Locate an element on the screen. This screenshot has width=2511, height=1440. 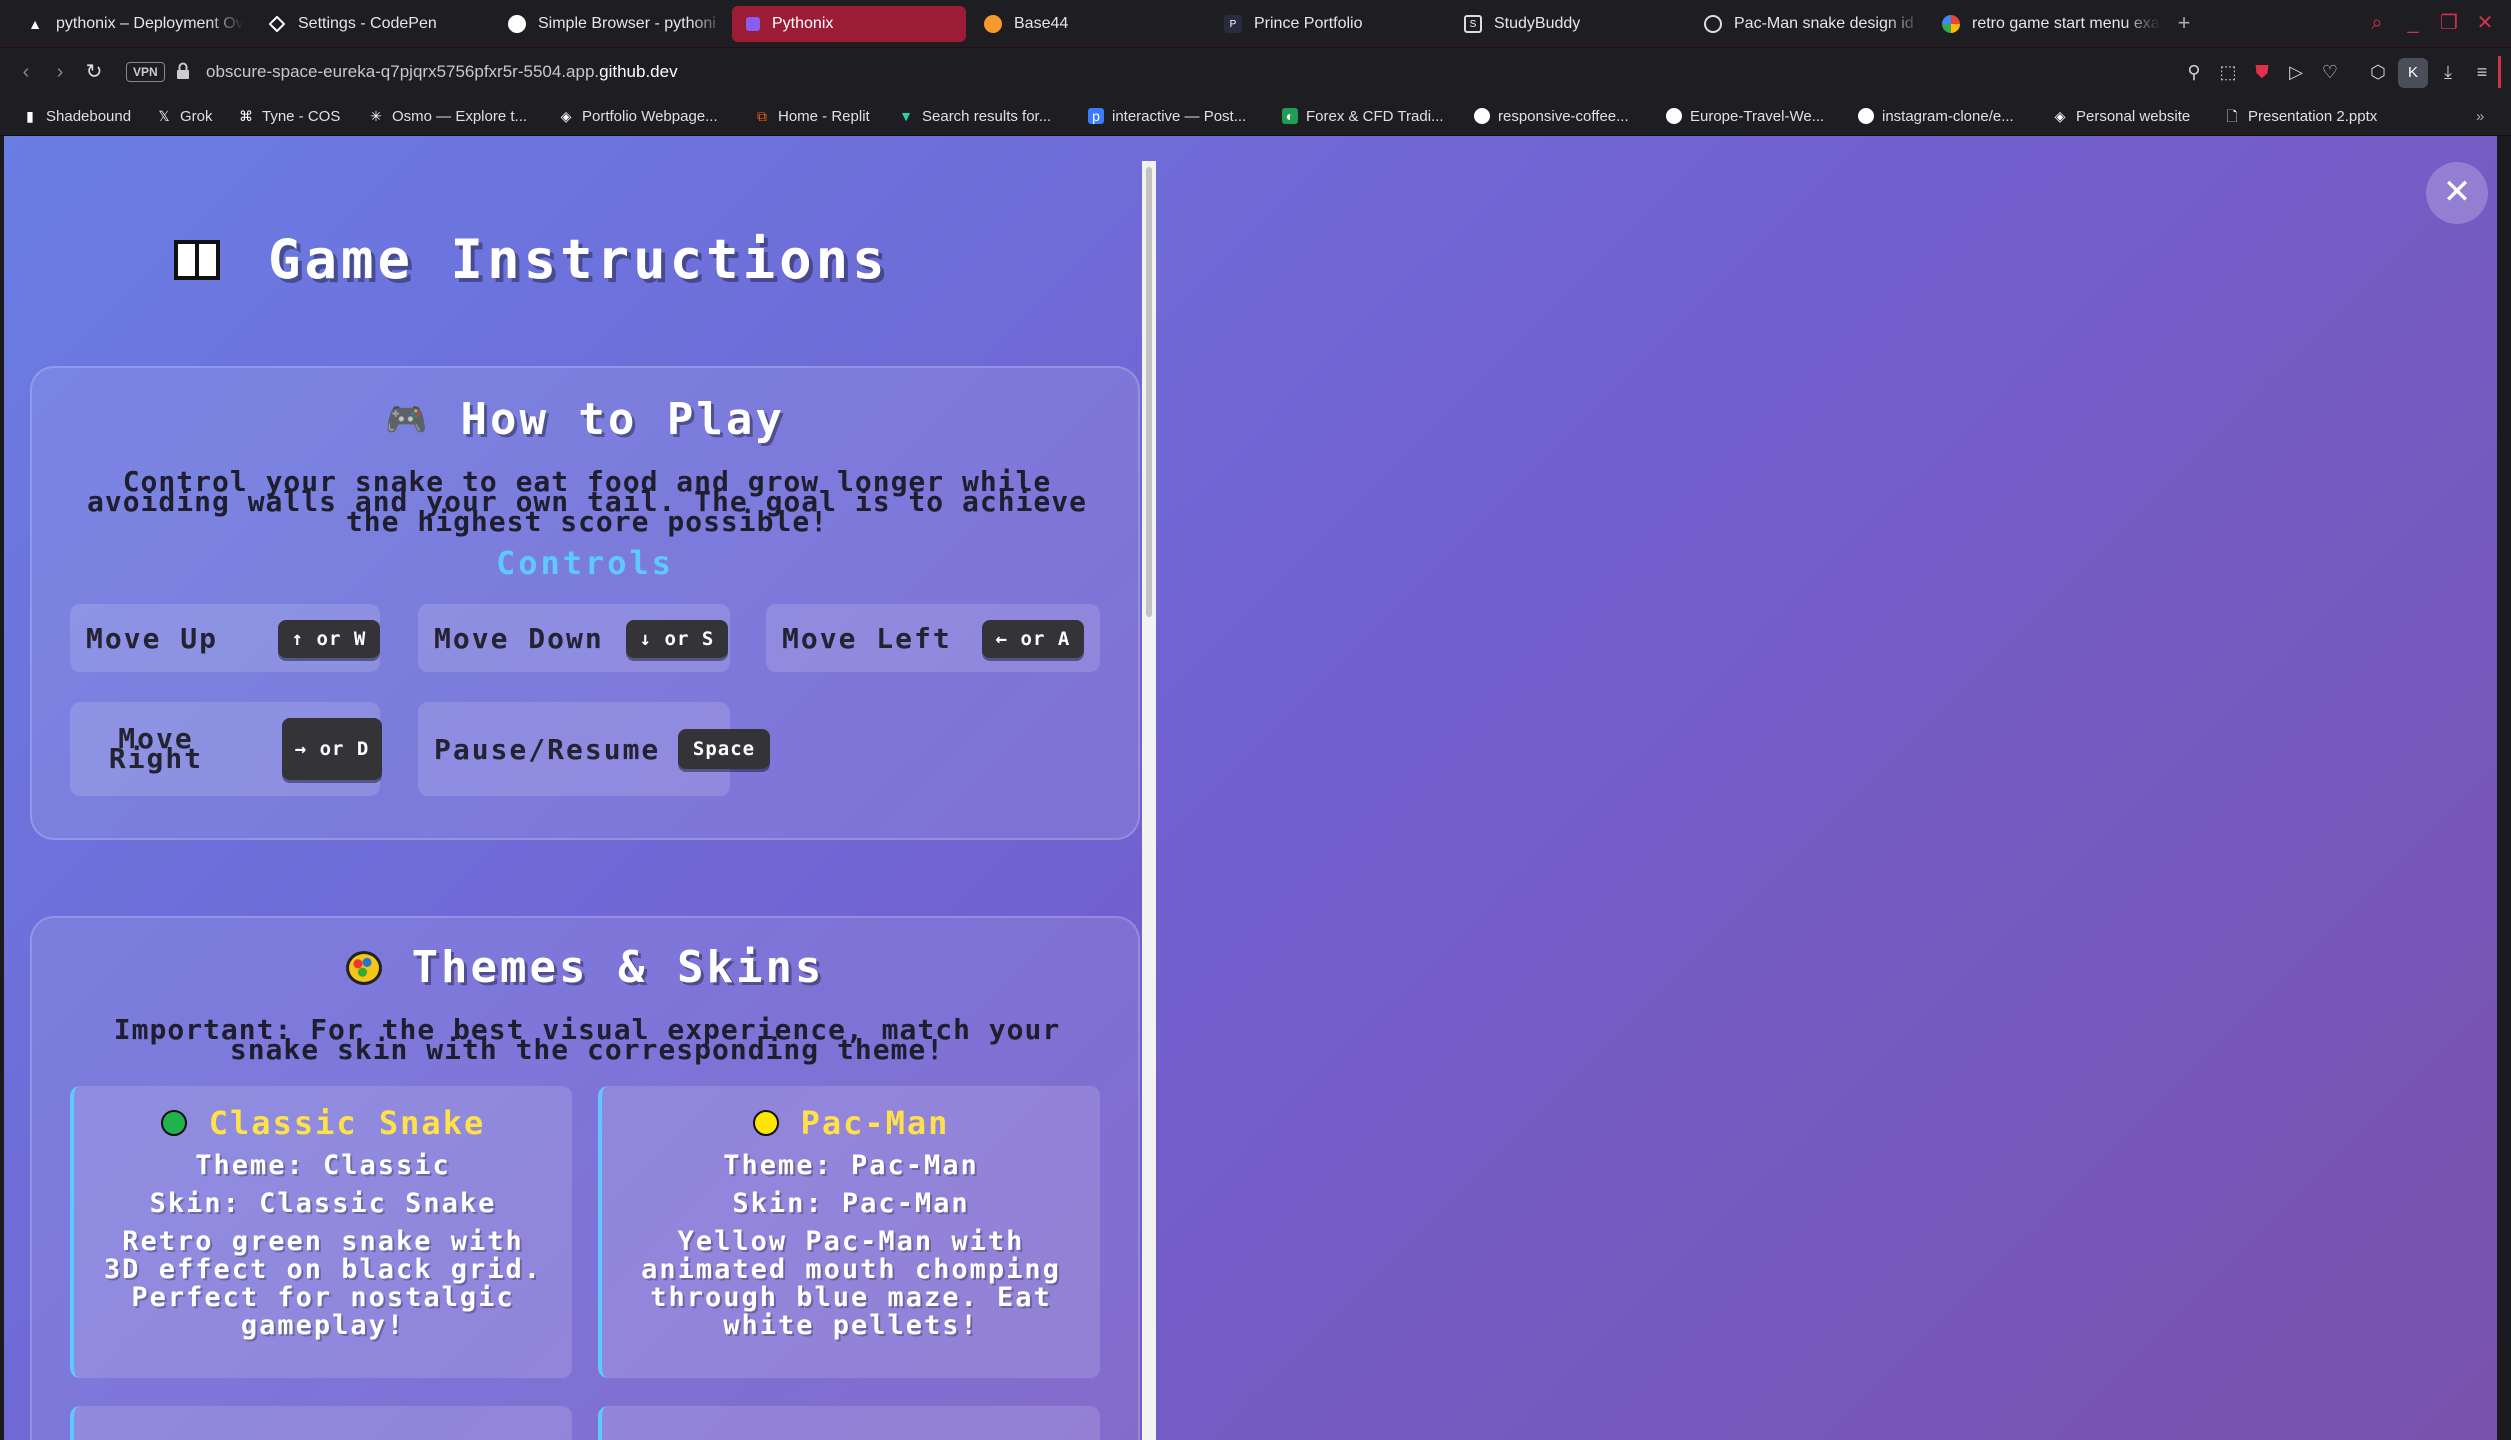
themes-heading: Themes & Skins is located at coordinates (585, 967).